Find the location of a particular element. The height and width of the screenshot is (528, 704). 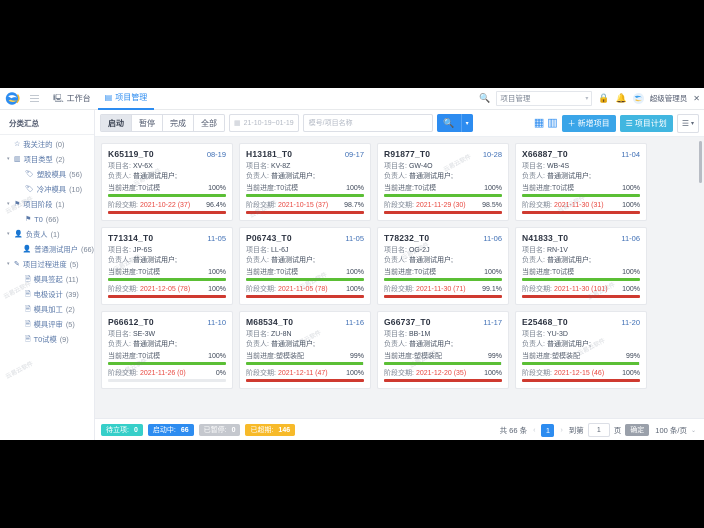

sidebar-item: ▾ ⚑ 项目阶段 (1) is located at coordinates (47, 204).